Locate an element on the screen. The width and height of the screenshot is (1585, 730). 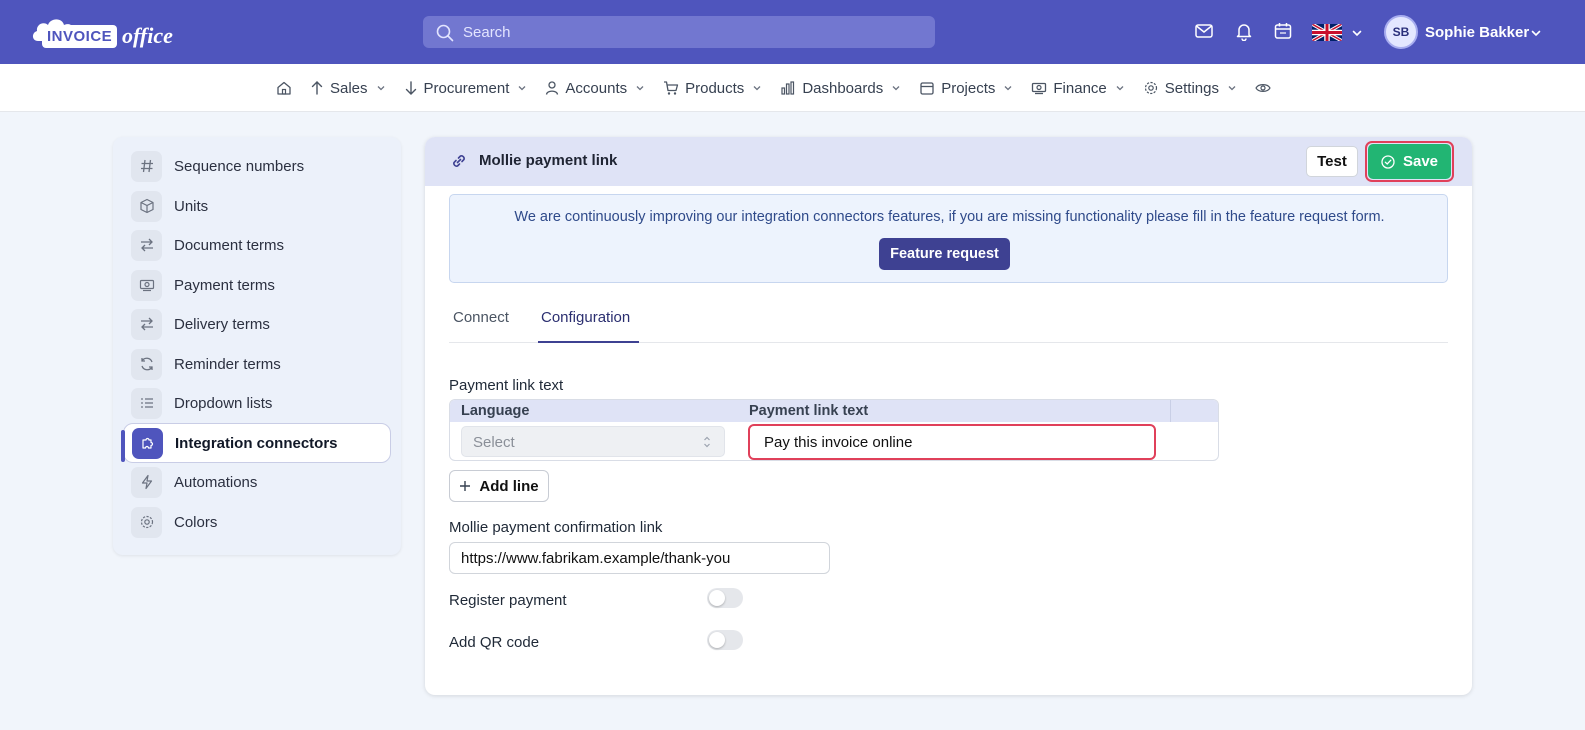
search-icon is located at coordinates (445, 33).